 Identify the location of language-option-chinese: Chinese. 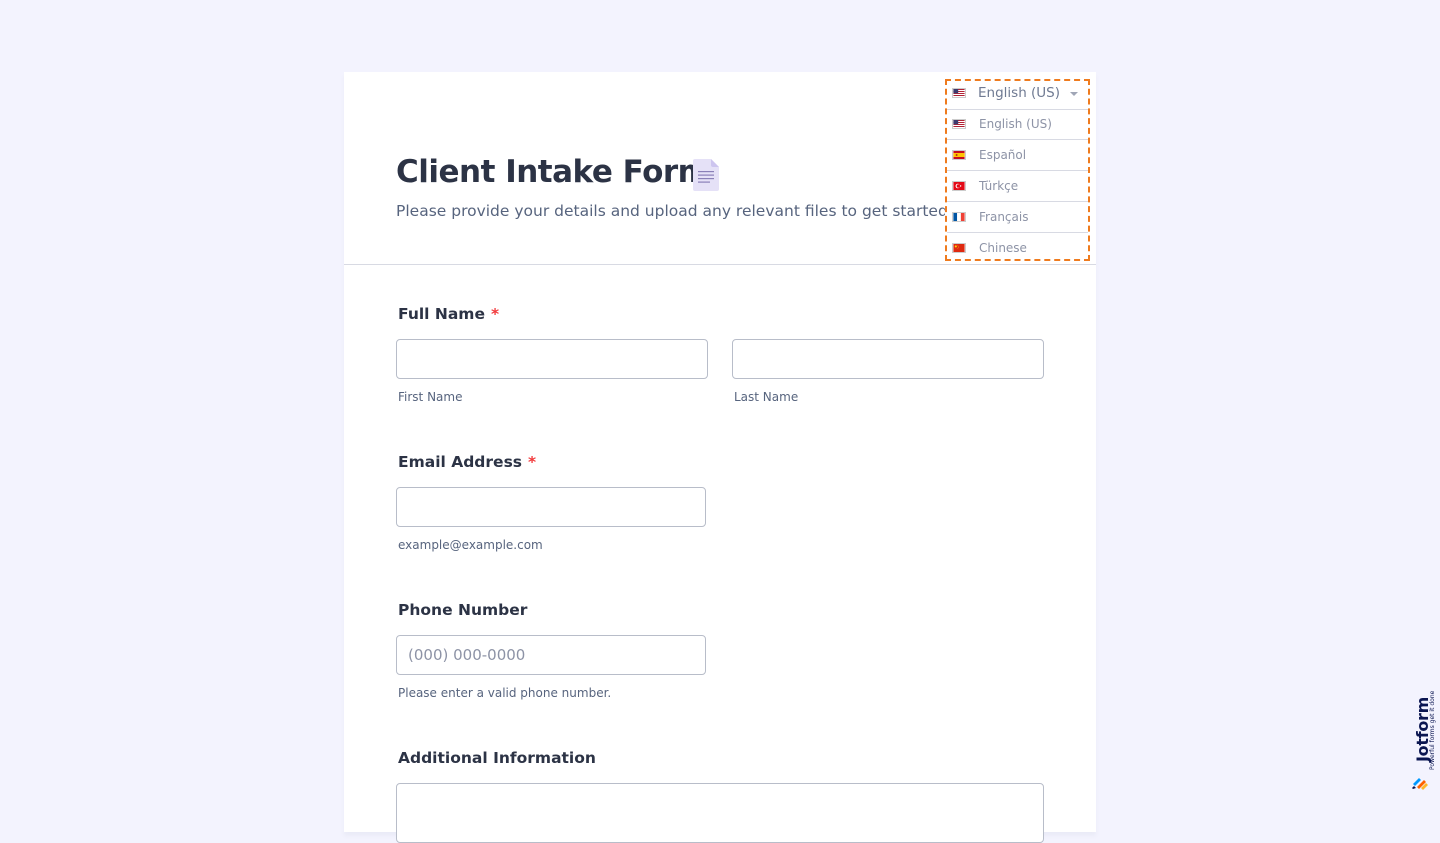
(1017, 248).